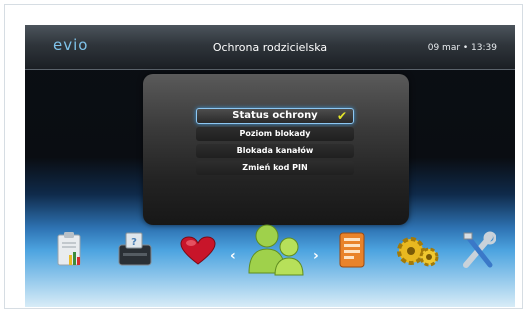  What do you see at coordinates (276, 250) in the screenshot?
I see `parental-control-icon` at bounding box center [276, 250].